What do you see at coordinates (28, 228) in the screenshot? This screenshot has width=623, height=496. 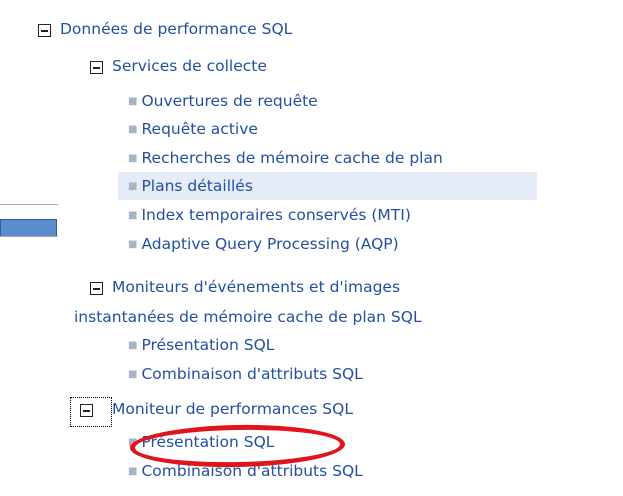 I see `left-pane-selected-bar` at bounding box center [28, 228].